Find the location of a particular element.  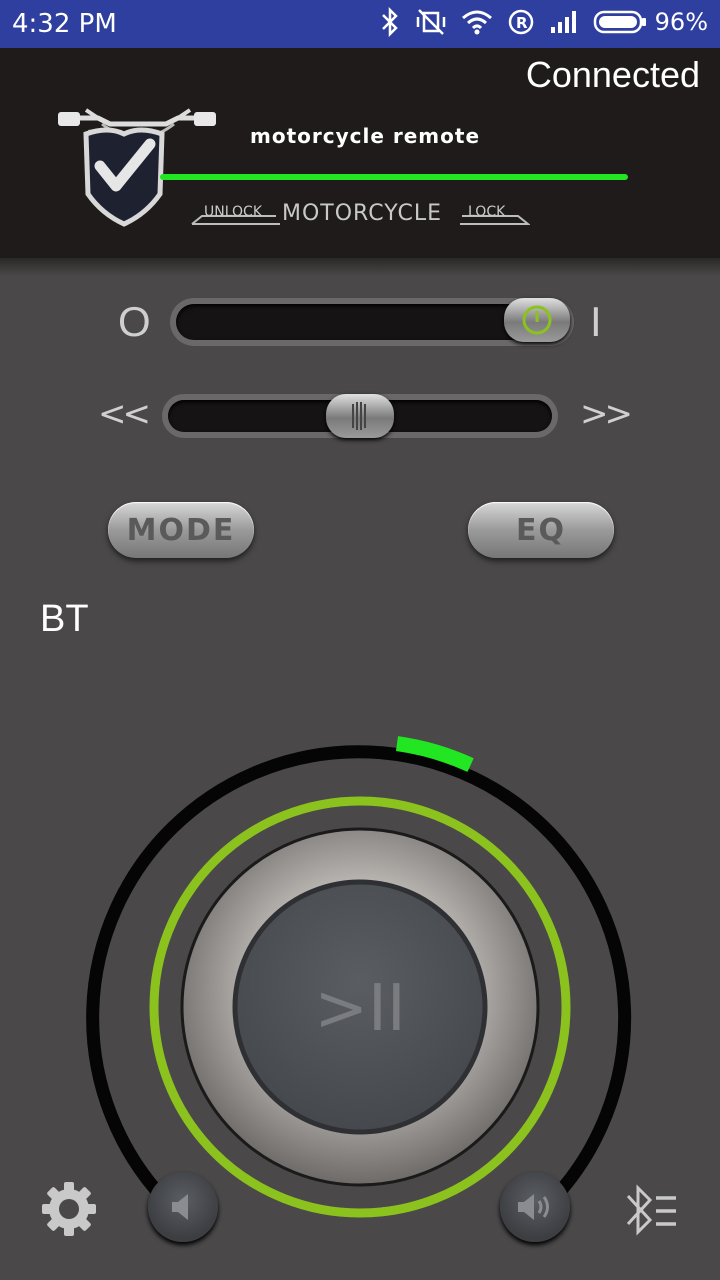

volume-down-button is located at coordinates (183, 1207).